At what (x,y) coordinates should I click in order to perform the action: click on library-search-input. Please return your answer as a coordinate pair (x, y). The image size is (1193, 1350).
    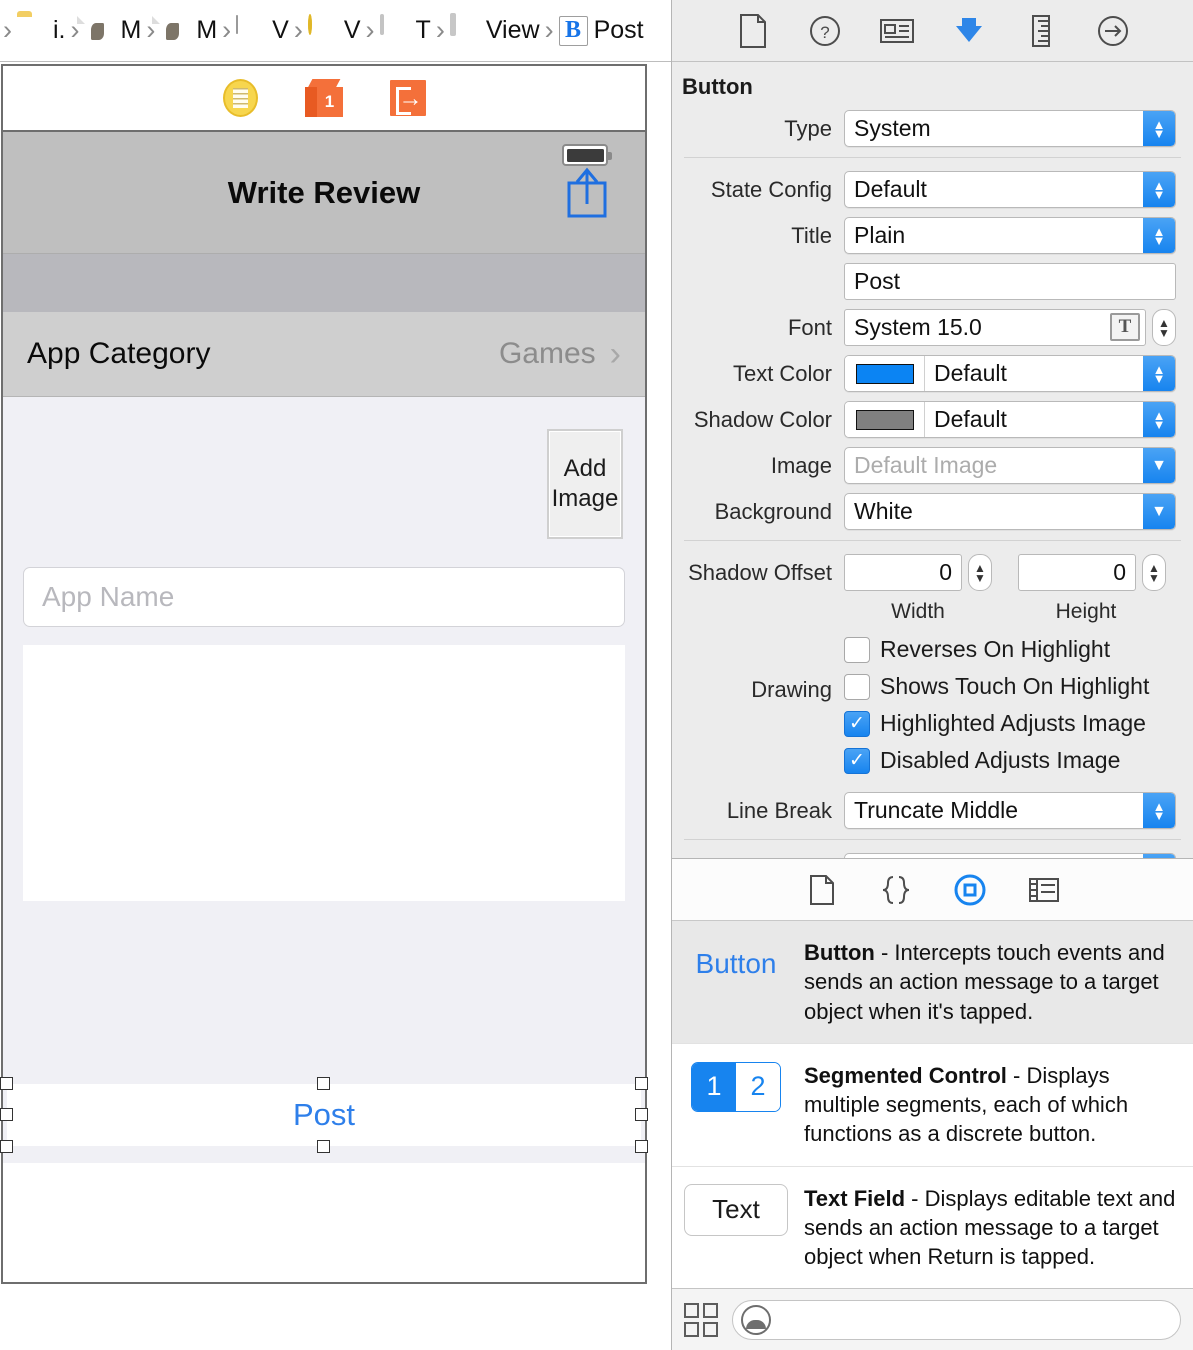
    Looking at the image, I should click on (956, 1319).